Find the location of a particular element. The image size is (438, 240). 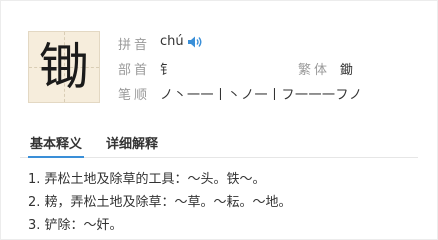

definition-item: 3. 铲除：～奸。 is located at coordinates (75, 225).